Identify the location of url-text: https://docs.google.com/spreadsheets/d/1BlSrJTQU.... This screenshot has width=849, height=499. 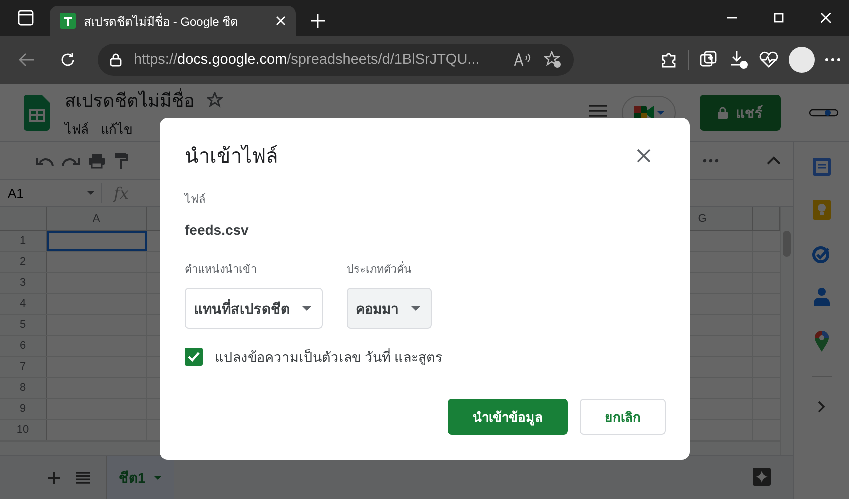
(307, 60).